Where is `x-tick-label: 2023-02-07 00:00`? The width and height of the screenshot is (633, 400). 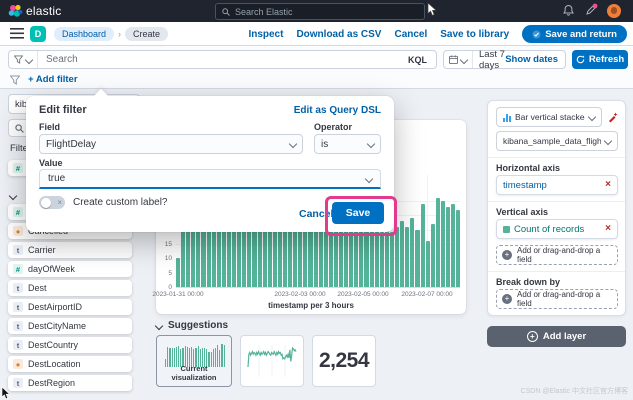
x-tick-label: 2023-02-07 00:00 is located at coordinates (427, 294).